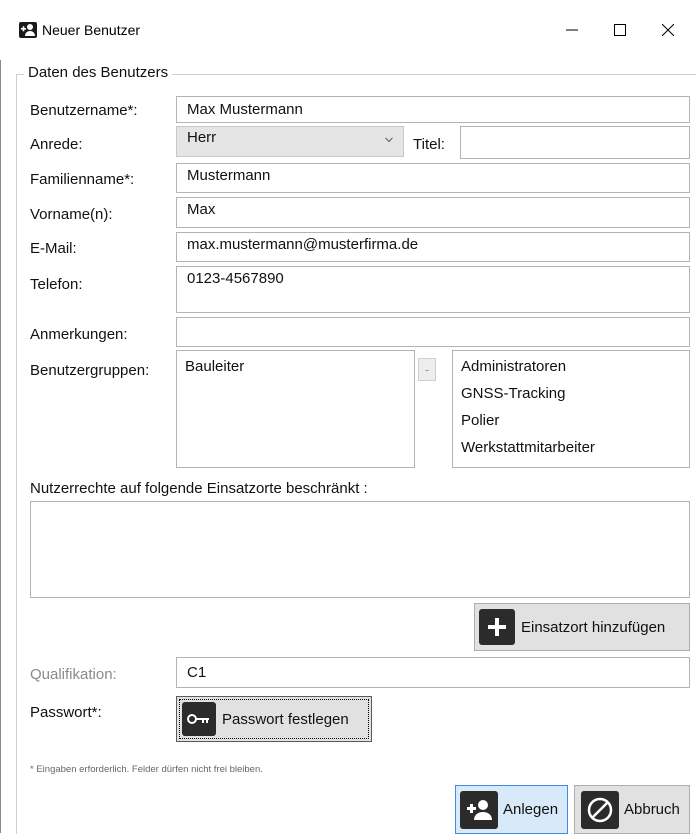 This screenshot has width=696, height=834. I want to click on email-input: max.mustermann@musterfirma.de, so click(433, 247).